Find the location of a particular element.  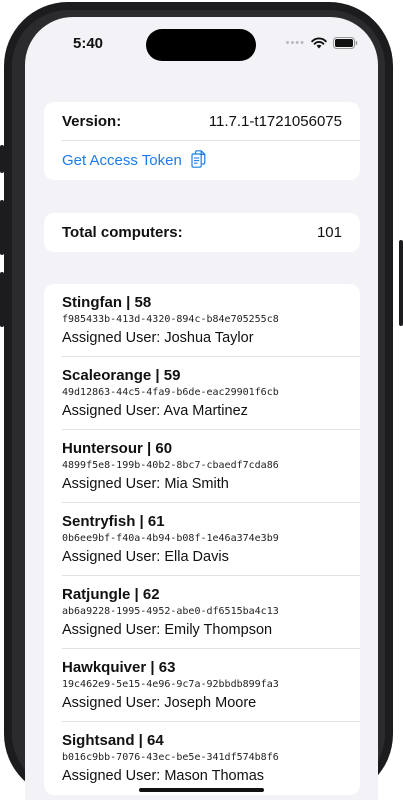

total-computers-card: Total computers: 101 is located at coordinates (202, 232).